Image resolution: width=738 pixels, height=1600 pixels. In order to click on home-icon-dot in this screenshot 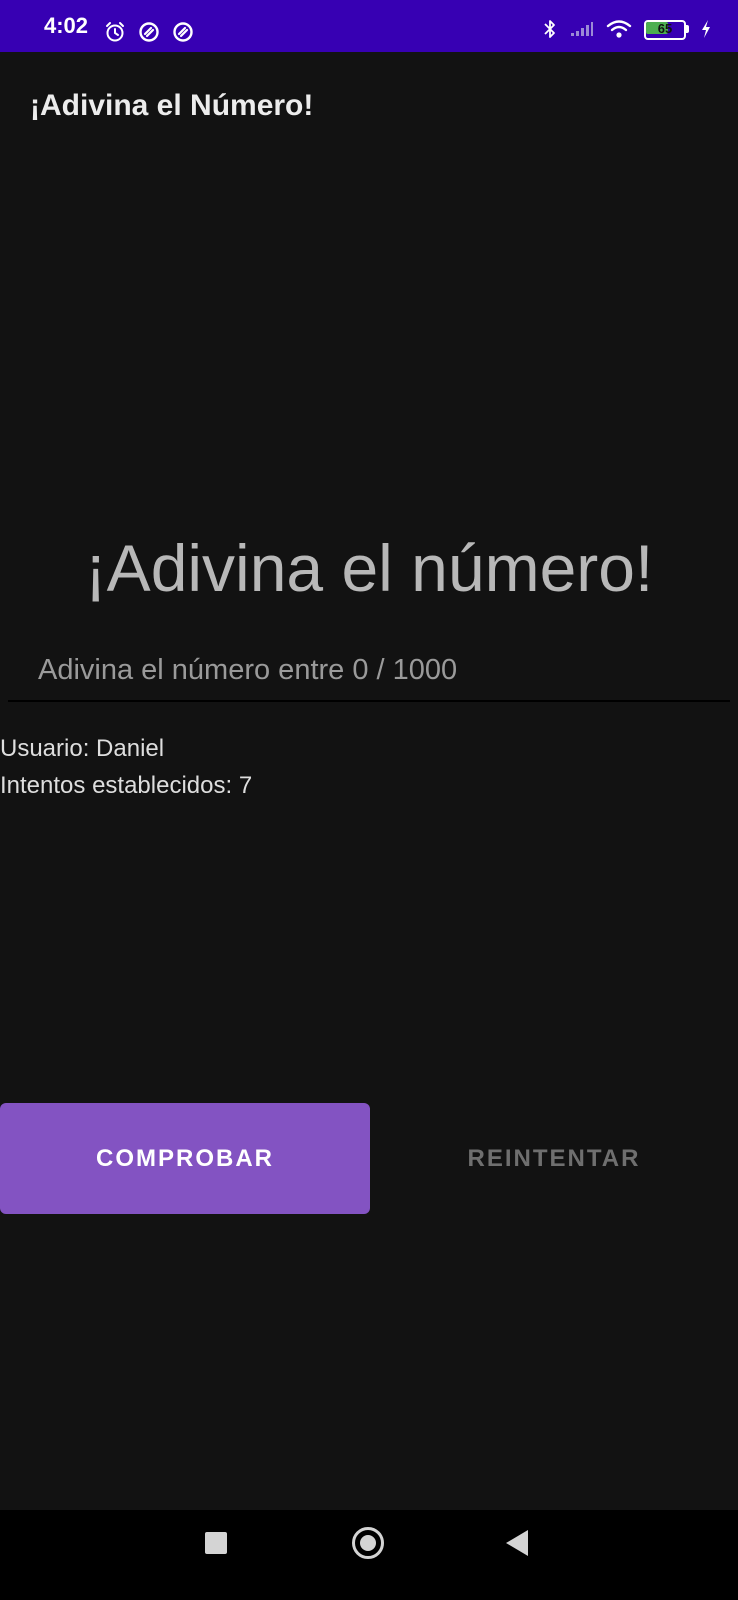, I will do `click(368, 1543)`.